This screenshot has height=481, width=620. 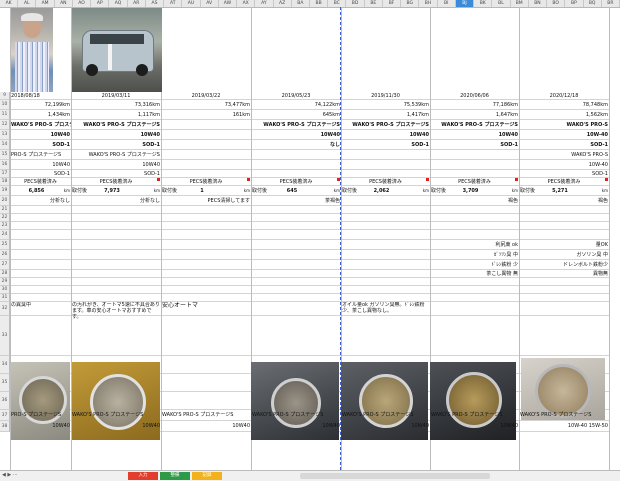 What do you see at coordinates (296, 145) in the screenshot?
I see `additive-cell: なし` at bounding box center [296, 145].